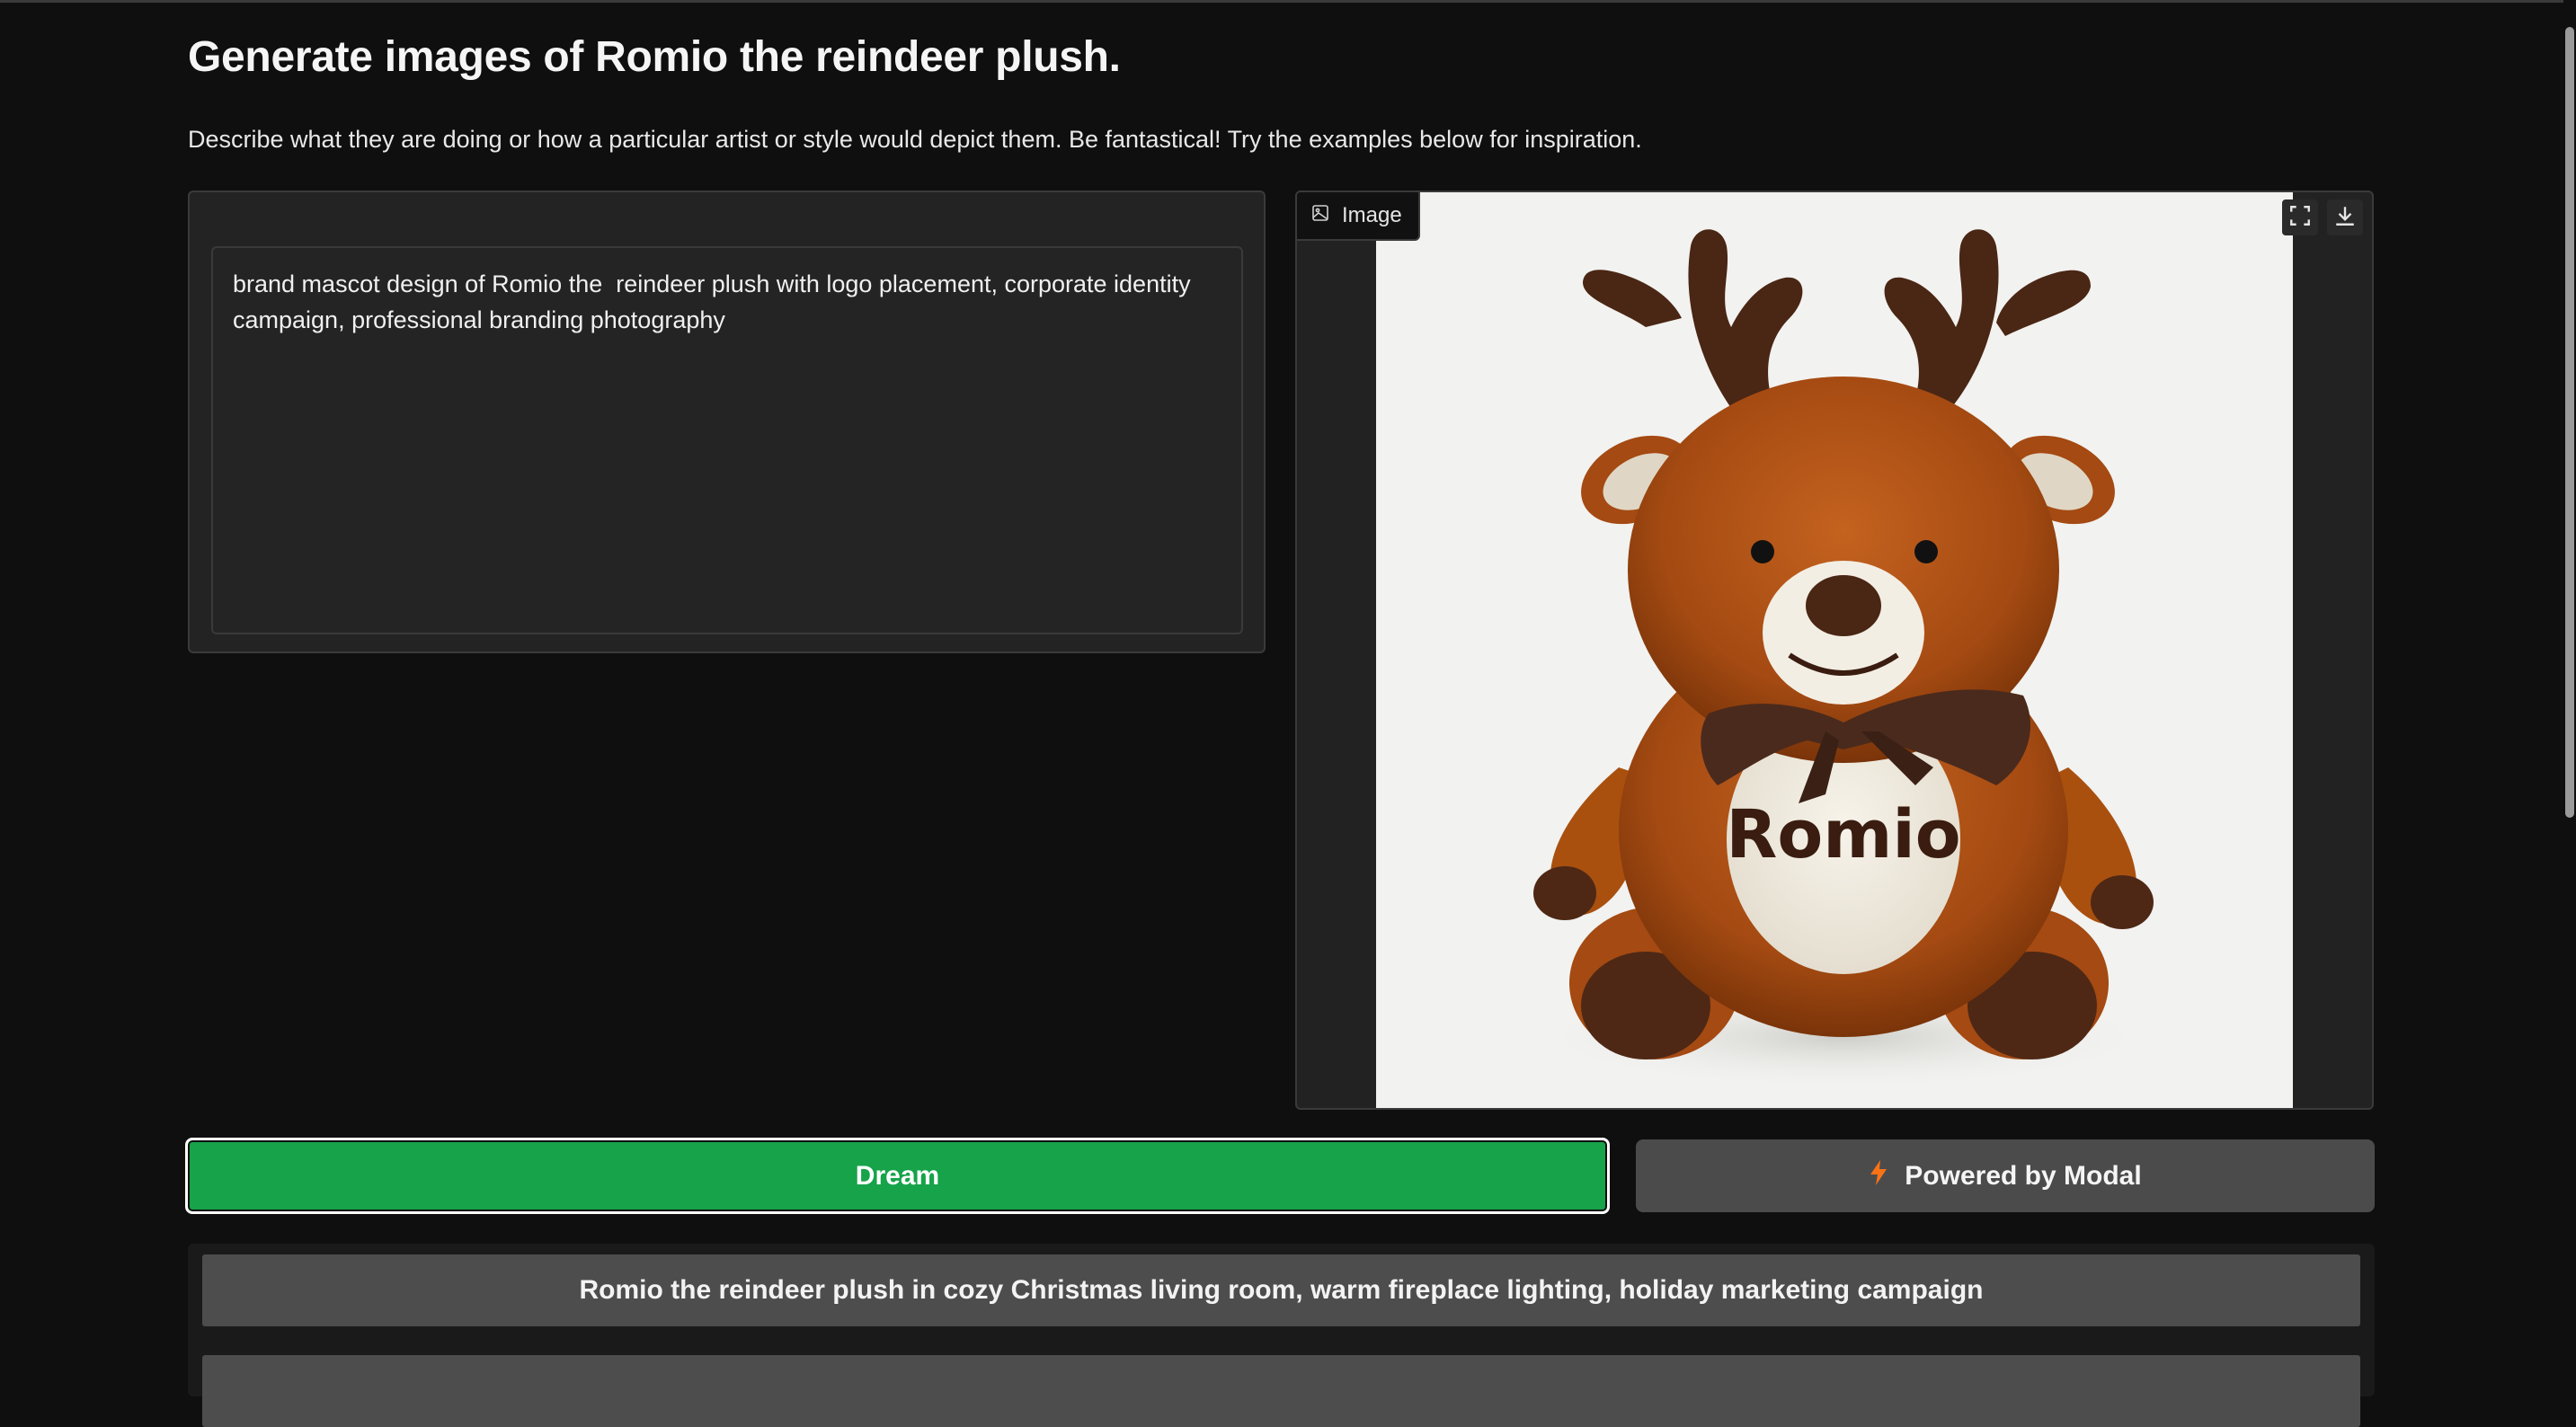 The width and height of the screenshot is (2576, 1427). Describe the element at coordinates (1320, 215) in the screenshot. I see `image-icon` at that location.